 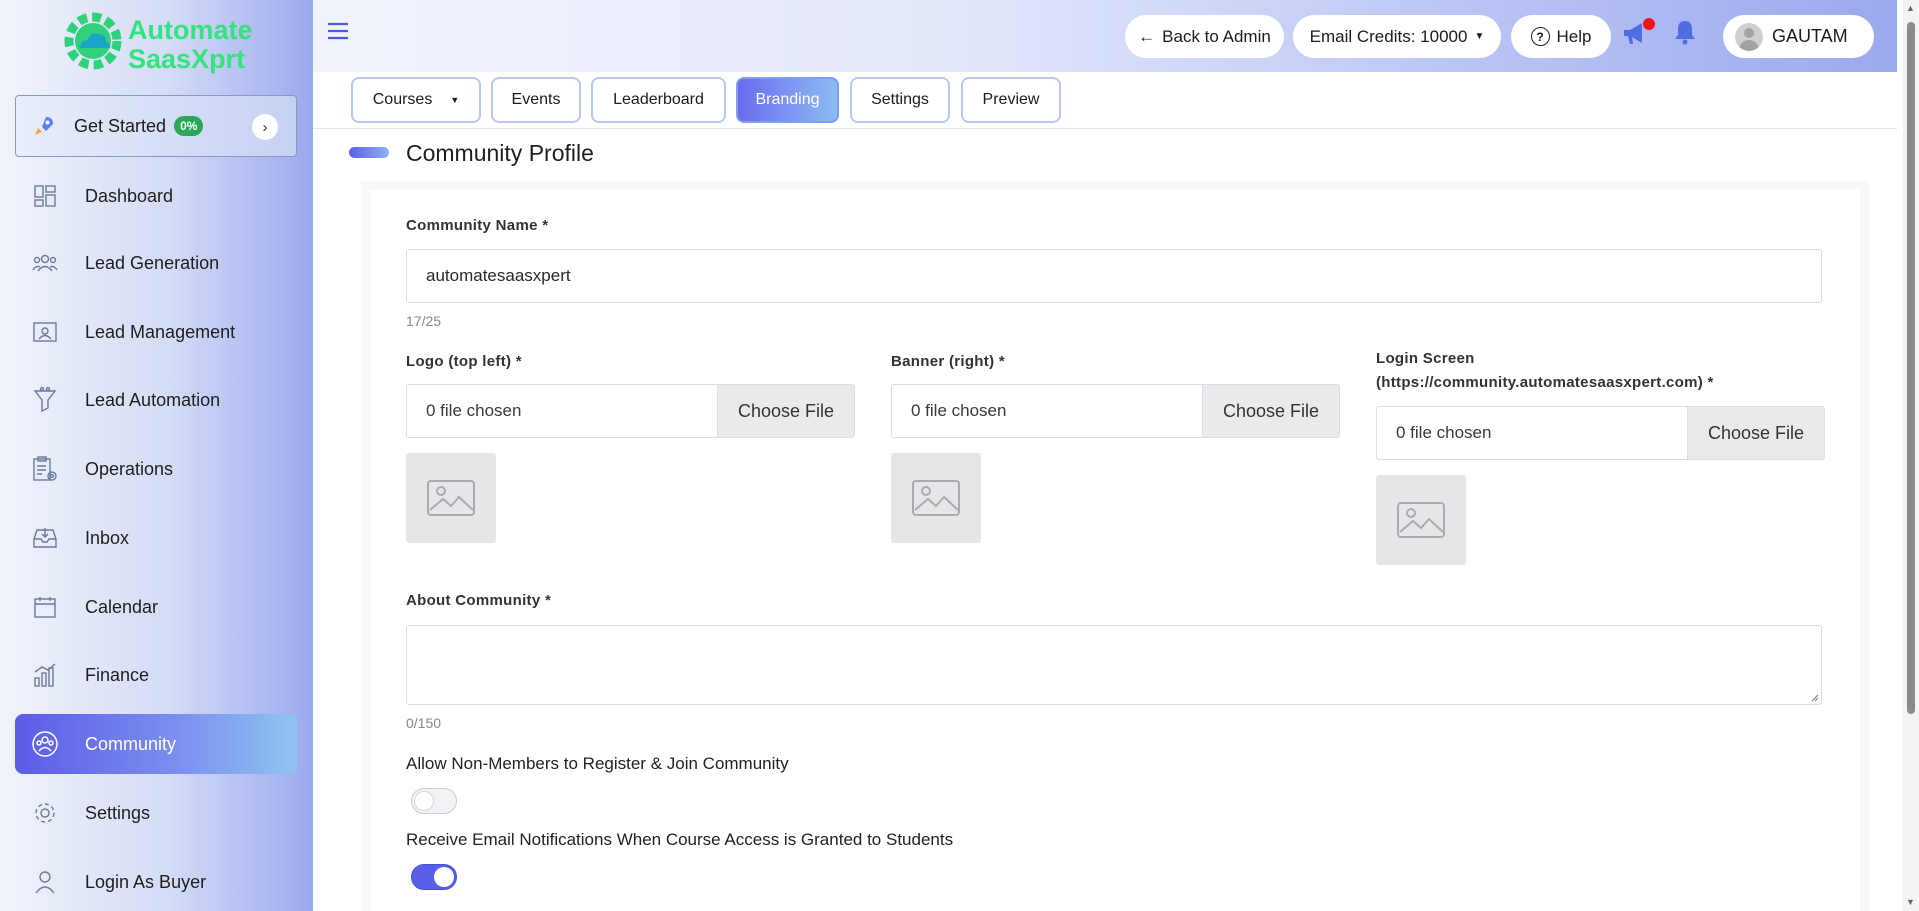 I want to click on tab-leaderboard: Leaderboard, so click(x=658, y=100).